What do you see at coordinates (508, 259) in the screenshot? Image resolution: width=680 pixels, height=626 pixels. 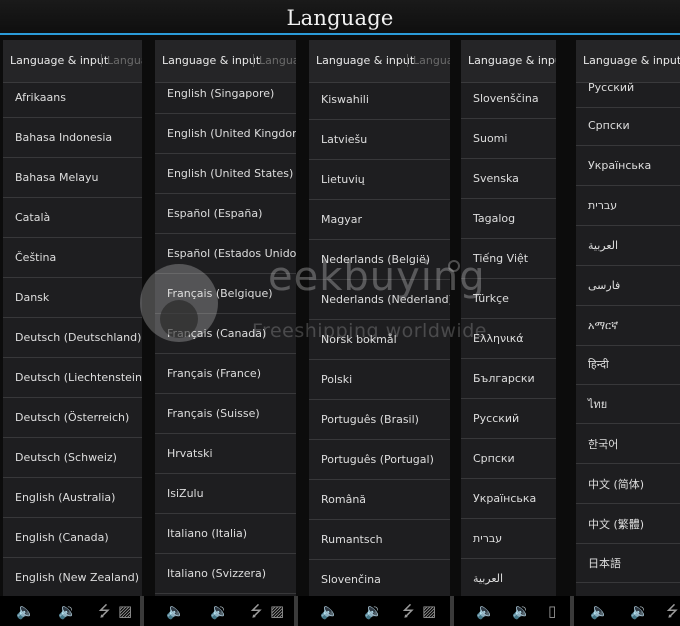 I see `language-item: Tiếng Việt` at bounding box center [508, 259].